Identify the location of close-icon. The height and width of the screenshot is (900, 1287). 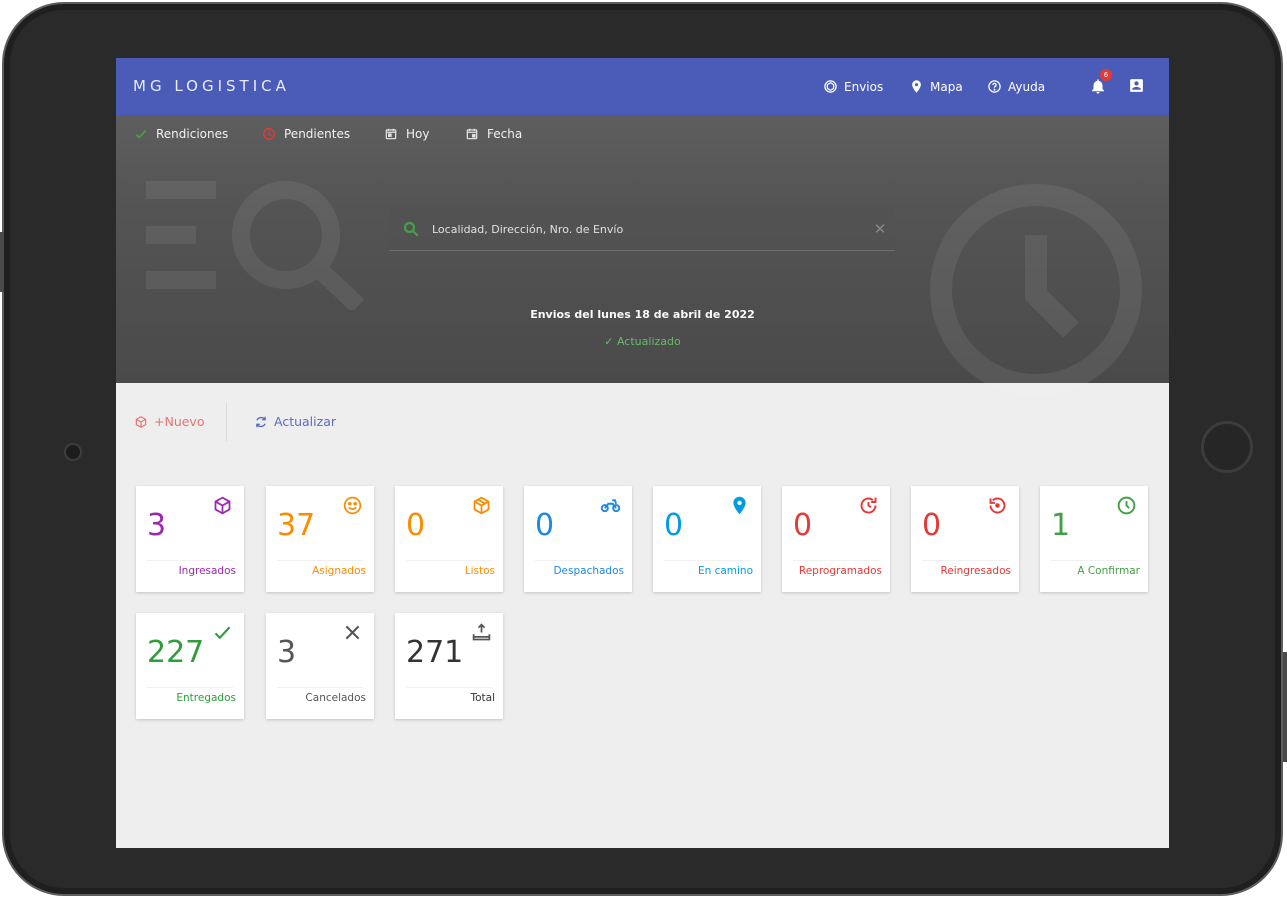
(352, 632).